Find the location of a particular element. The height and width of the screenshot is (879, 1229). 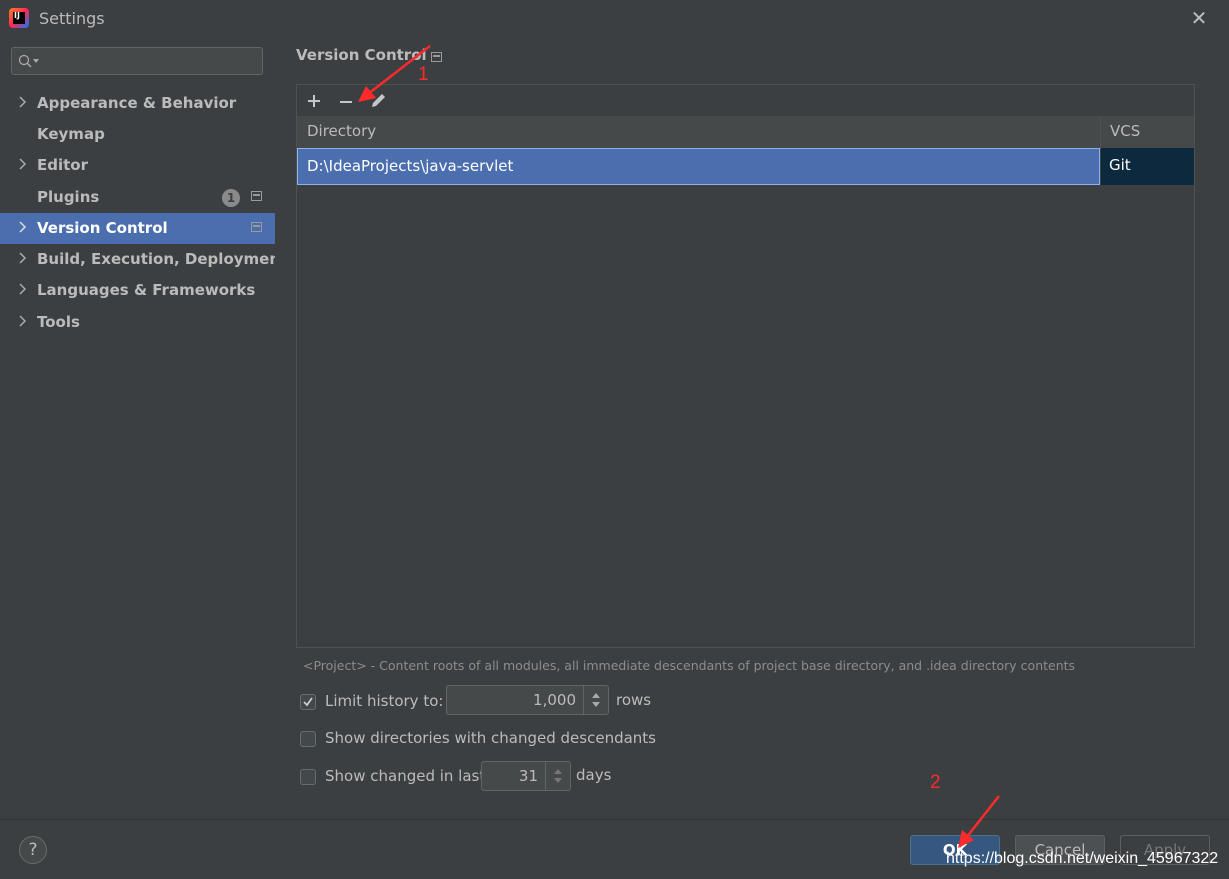

show-changed-checkbox is located at coordinates (308, 777).